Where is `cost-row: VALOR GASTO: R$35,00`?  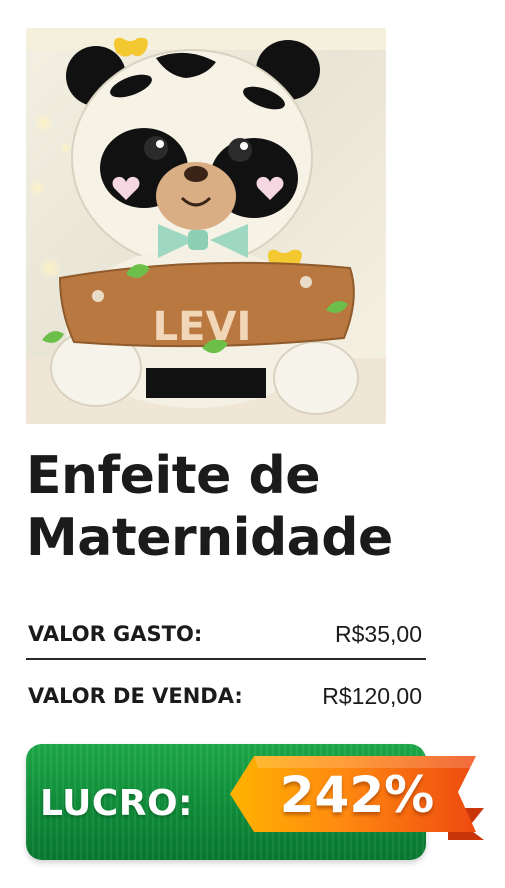 cost-row: VALOR GASTO: R$35,00 is located at coordinates (228, 634).